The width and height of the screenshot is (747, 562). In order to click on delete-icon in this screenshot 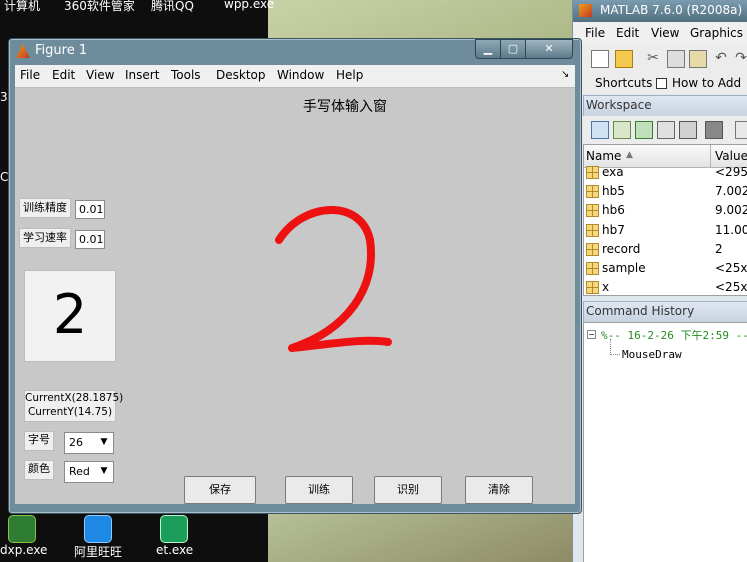, I will do `click(714, 130)`.